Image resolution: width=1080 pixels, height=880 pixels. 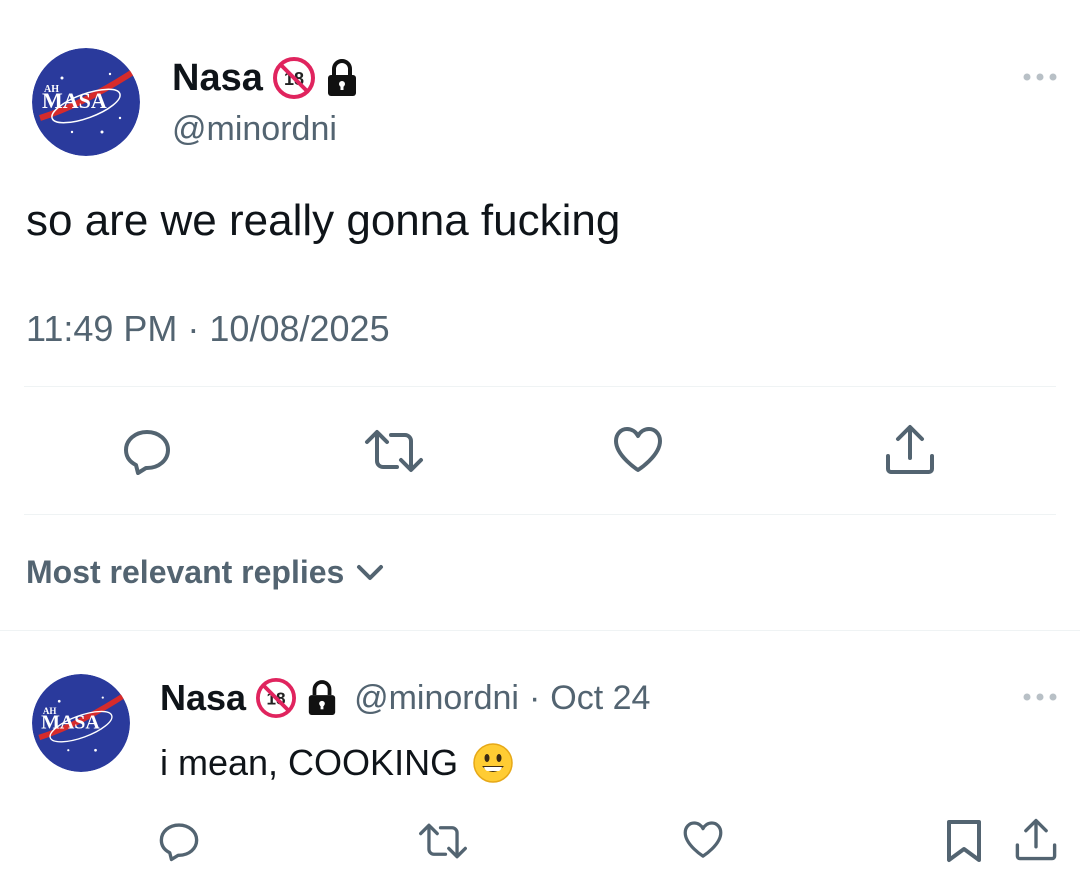 I want to click on chevron-down-icon, so click(x=370, y=573).